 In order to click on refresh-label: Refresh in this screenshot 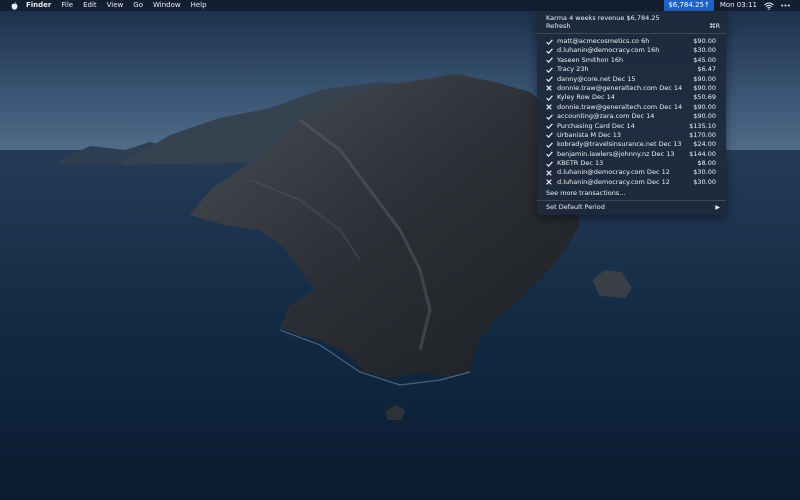, I will do `click(558, 26)`.